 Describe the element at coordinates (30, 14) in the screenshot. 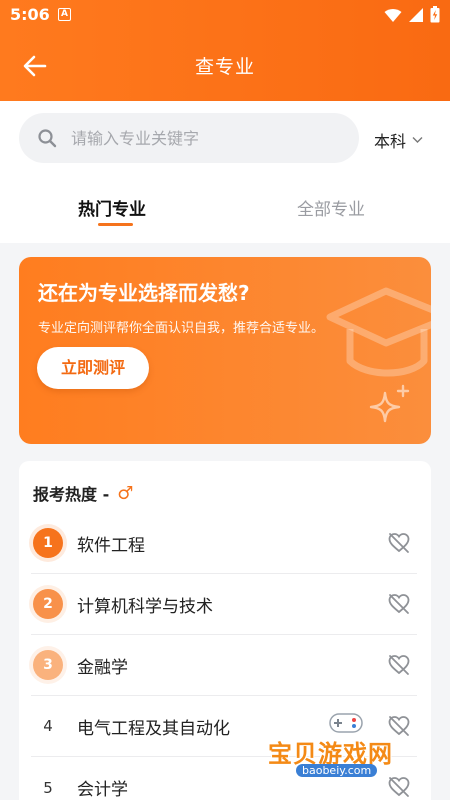

I see `status-time: 5:06` at that location.